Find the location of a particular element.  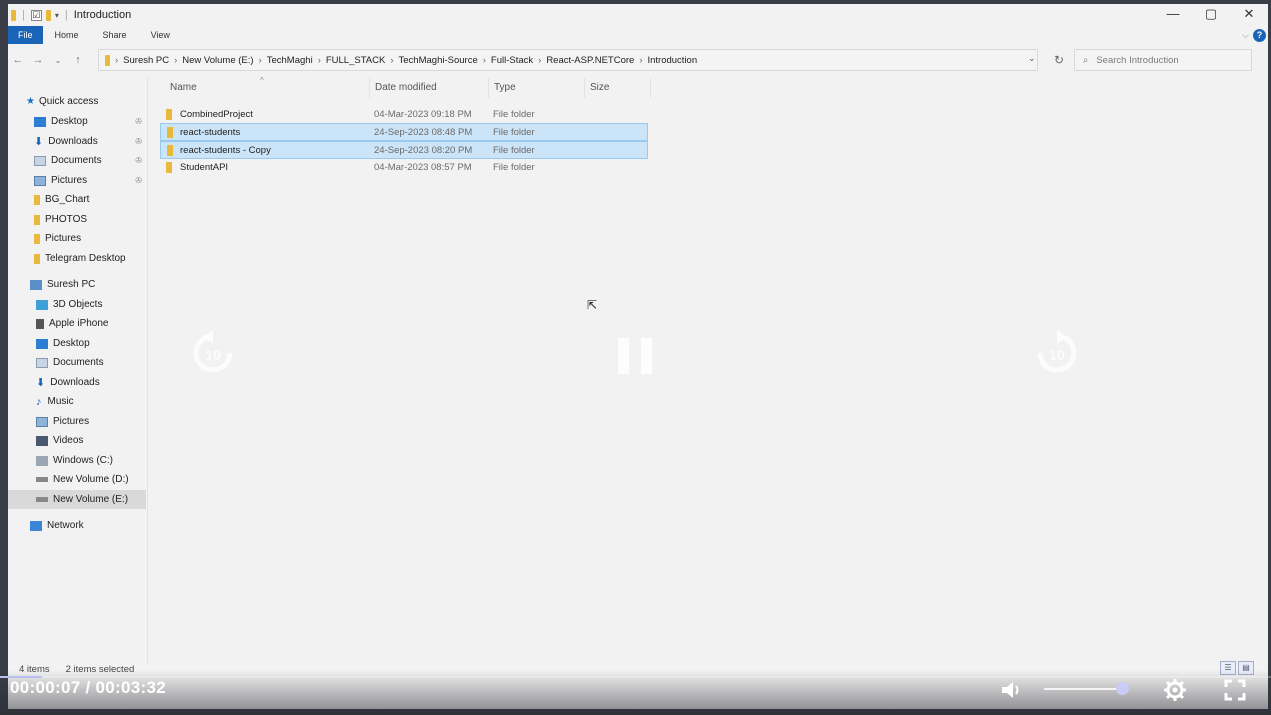

properties-icon: ☑ is located at coordinates (36, 15).